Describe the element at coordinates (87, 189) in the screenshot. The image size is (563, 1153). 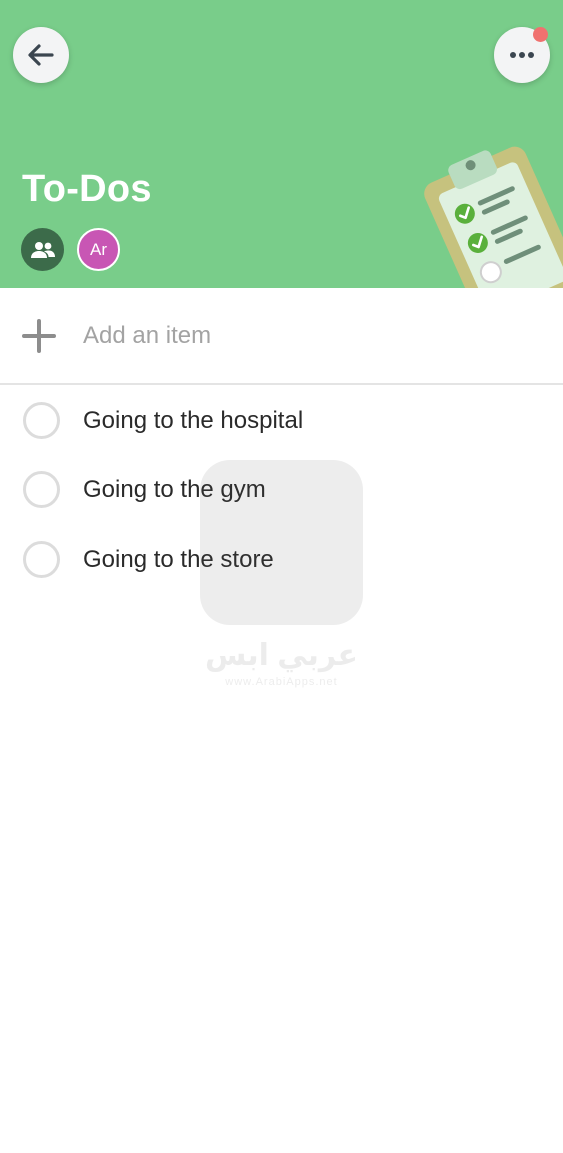
I see `list-title: To-Dos` at that location.